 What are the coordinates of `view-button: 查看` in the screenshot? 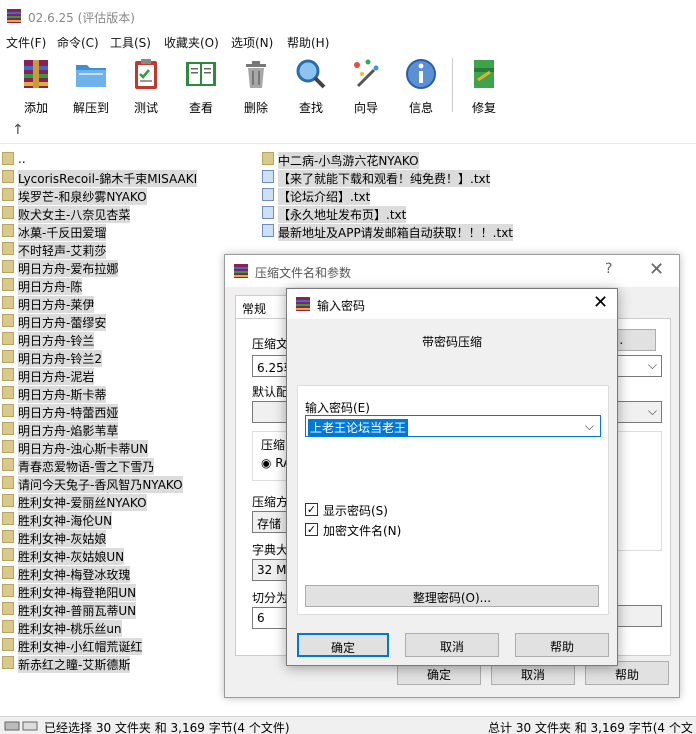 It's located at (201, 85).